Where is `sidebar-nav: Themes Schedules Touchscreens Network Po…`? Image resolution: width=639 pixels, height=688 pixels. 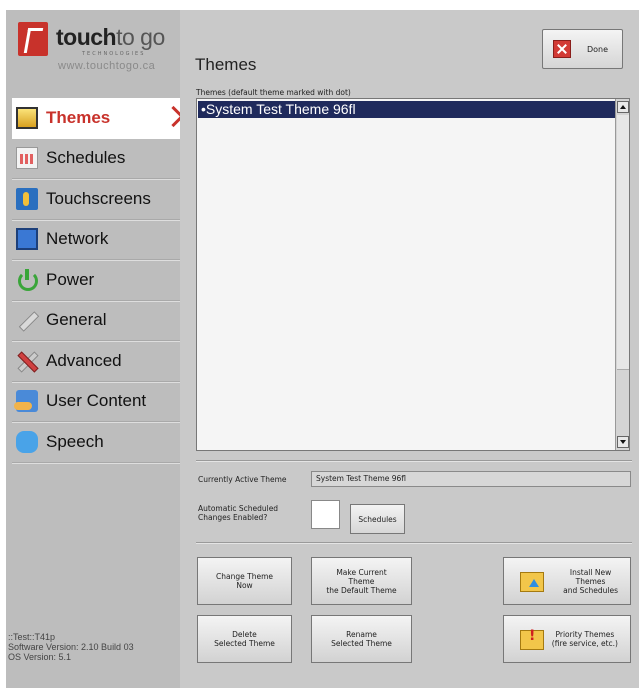
sidebar-nav: Themes Schedules Touchscreens Network Po… is located at coordinates (96, 280).